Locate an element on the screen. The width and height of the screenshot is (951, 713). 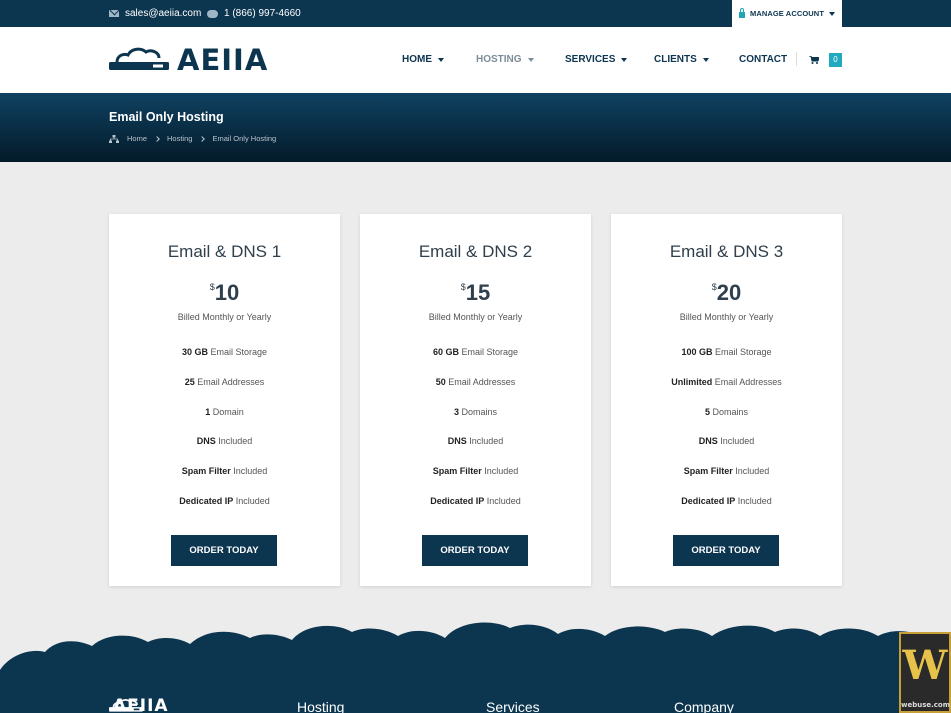
phone-contact: 1 (866) 997-4660 is located at coordinates (254, 13).